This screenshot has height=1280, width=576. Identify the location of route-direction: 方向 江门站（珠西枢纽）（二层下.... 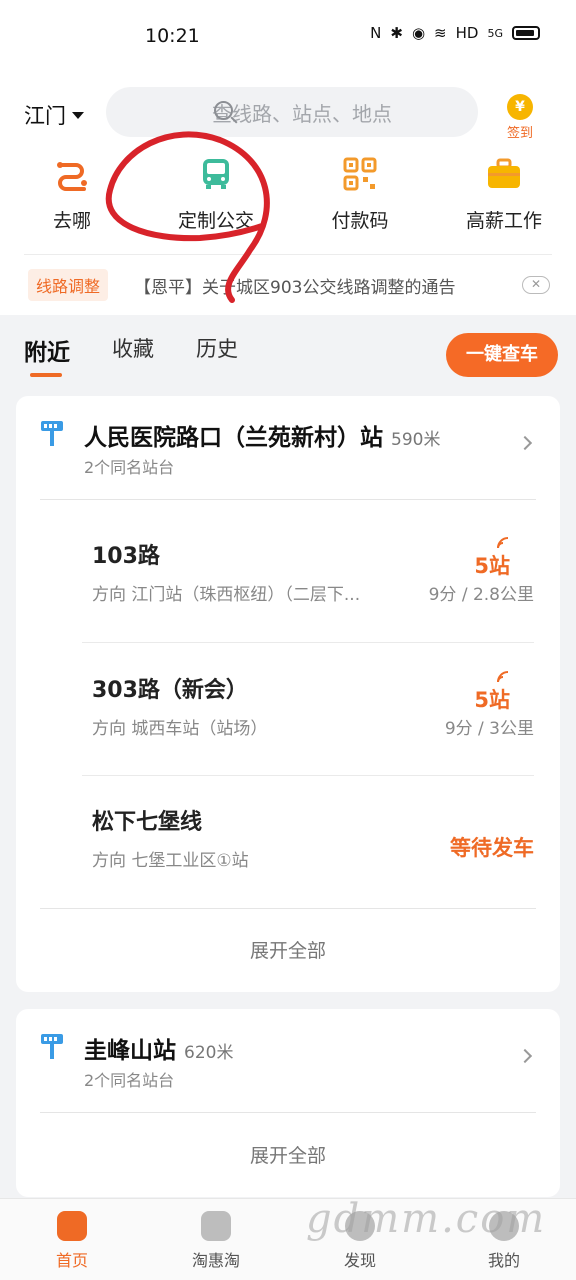
(226, 595).